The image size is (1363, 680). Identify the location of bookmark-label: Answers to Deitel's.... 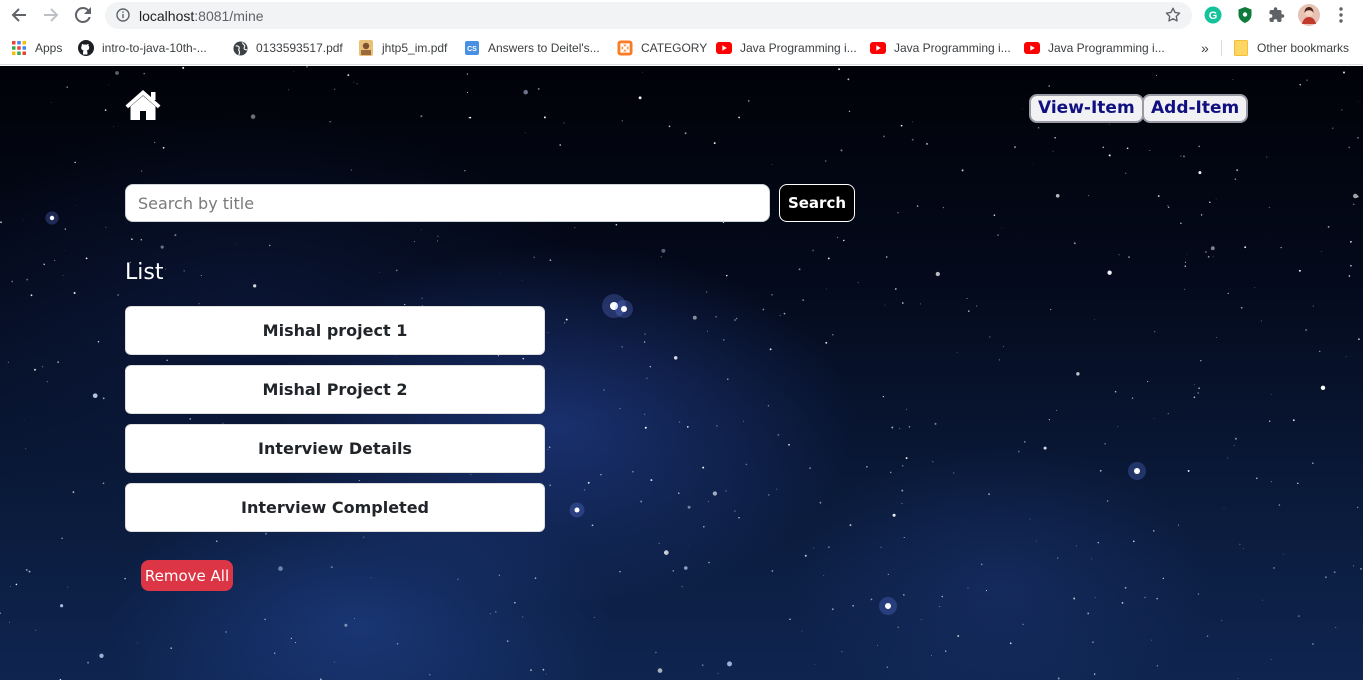
(544, 48).